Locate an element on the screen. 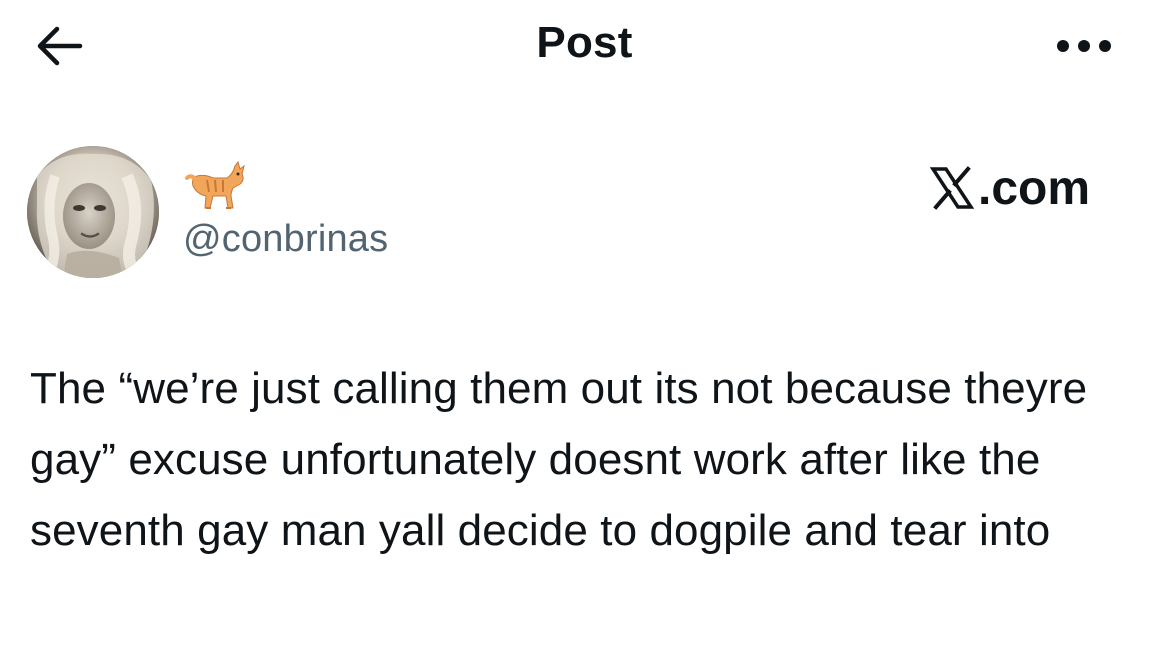 The width and height of the screenshot is (1169, 658). display-name is located at coordinates (215, 184).